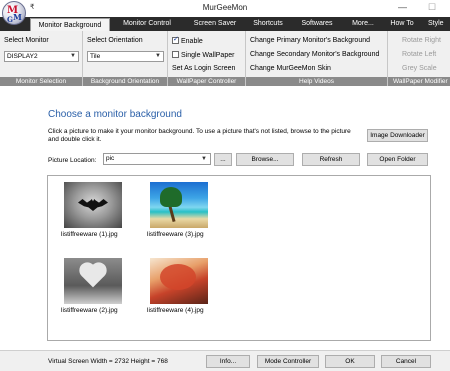  I want to click on tab-style: Style, so click(439, 24).